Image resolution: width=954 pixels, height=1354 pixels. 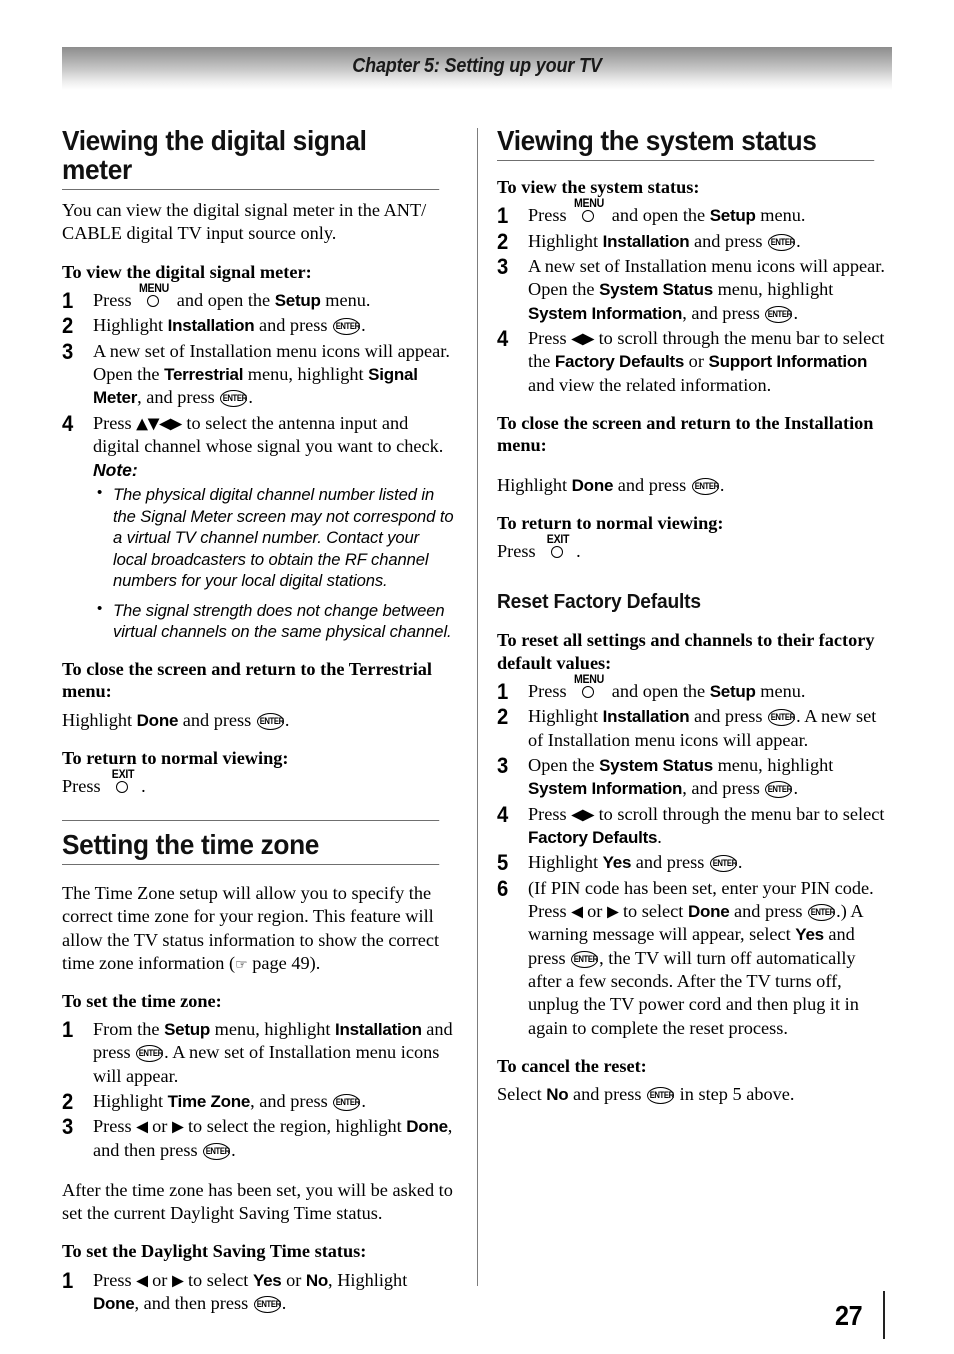 What do you see at coordinates (241, 964) in the screenshot?
I see `pointing-hand-icon: ☞` at bounding box center [241, 964].